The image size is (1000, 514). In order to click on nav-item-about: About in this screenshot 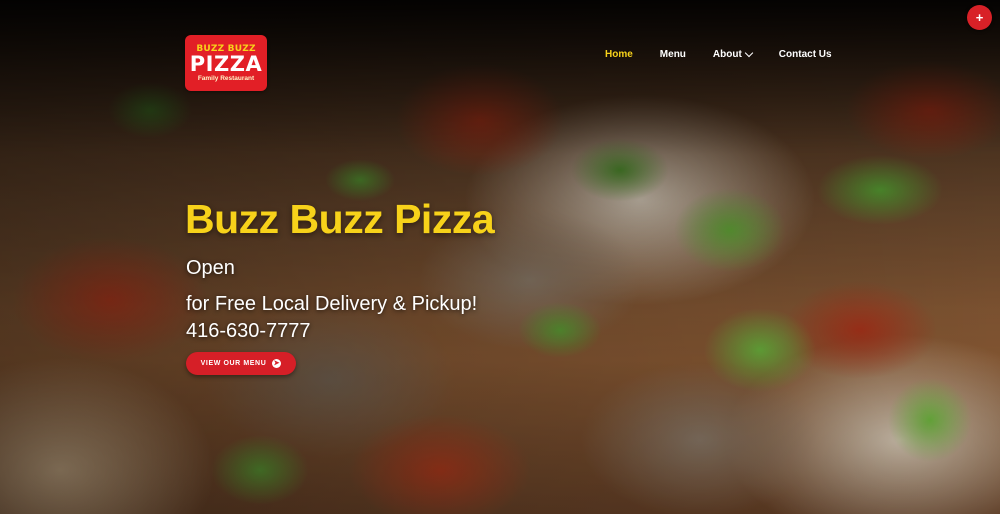, I will do `click(733, 54)`.